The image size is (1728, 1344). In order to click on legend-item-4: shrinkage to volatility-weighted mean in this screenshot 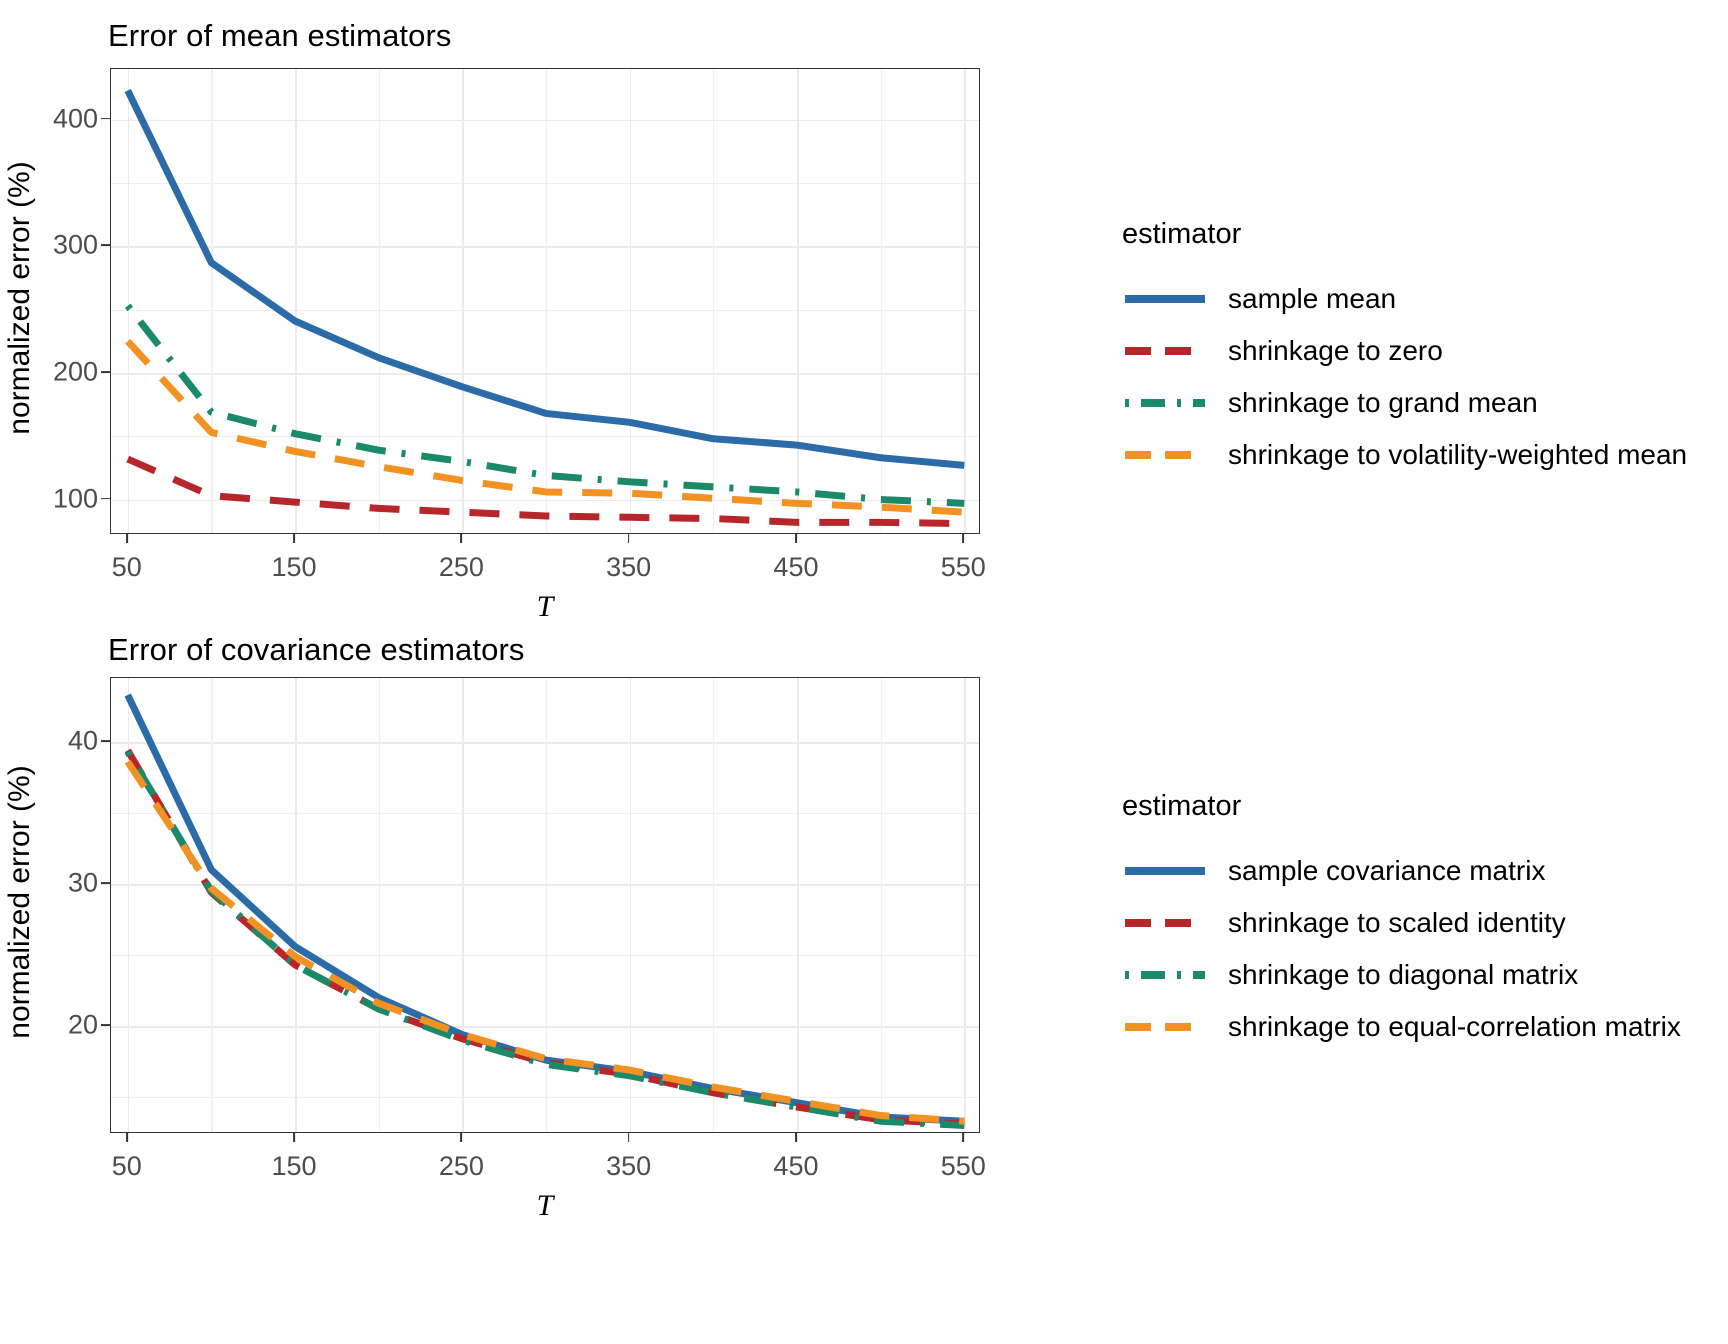, I will do `click(1404, 455)`.